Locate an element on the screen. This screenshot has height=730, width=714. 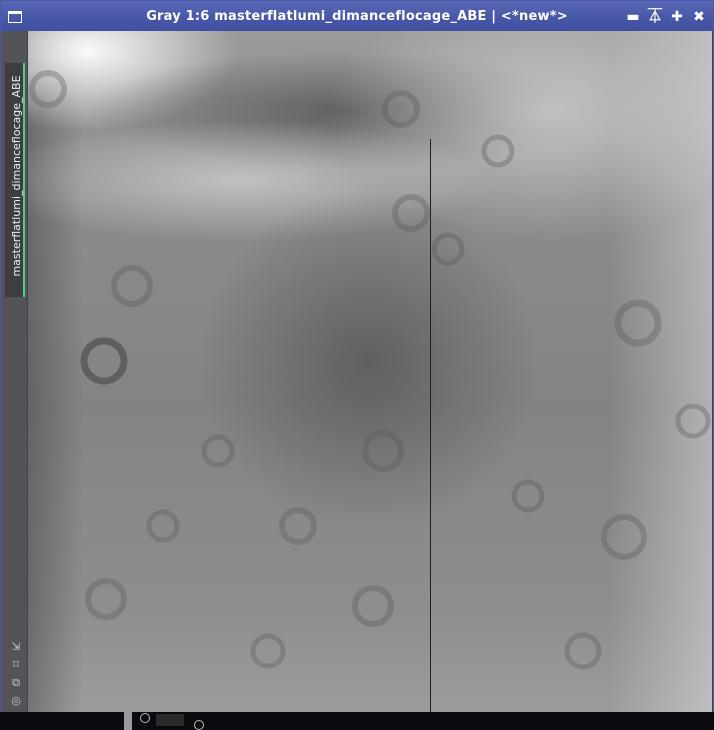
target-icon: ◎ is located at coordinates (16, 701).